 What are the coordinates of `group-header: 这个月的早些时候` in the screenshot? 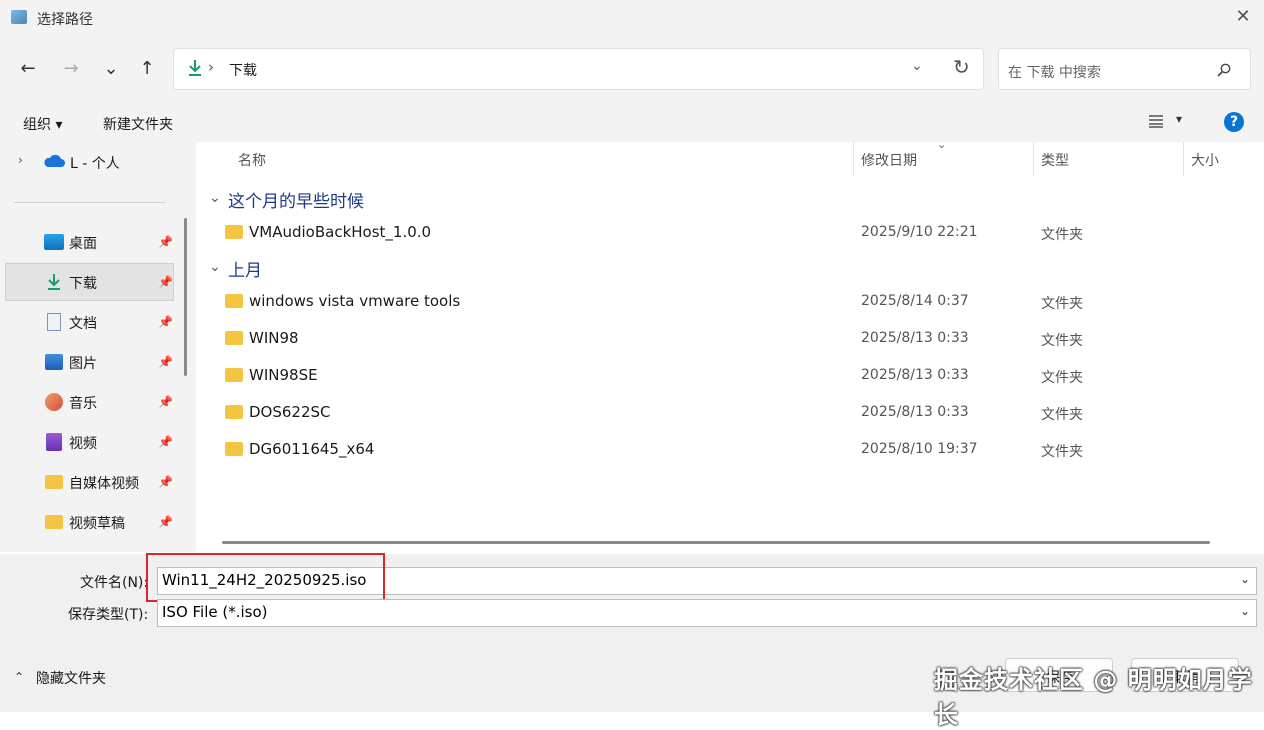 It's located at (296, 199).